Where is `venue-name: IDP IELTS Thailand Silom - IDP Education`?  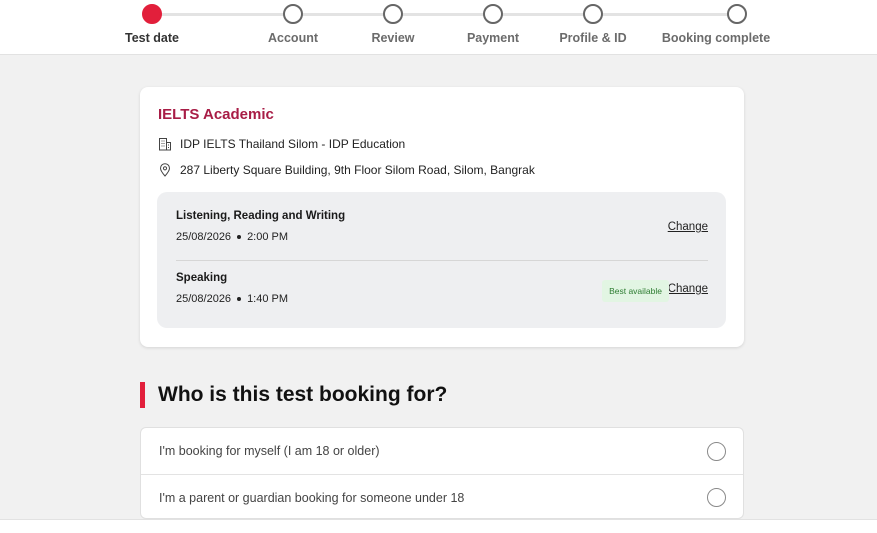
venue-name: IDP IELTS Thailand Silom - IDP Education is located at coordinates (293, 144).